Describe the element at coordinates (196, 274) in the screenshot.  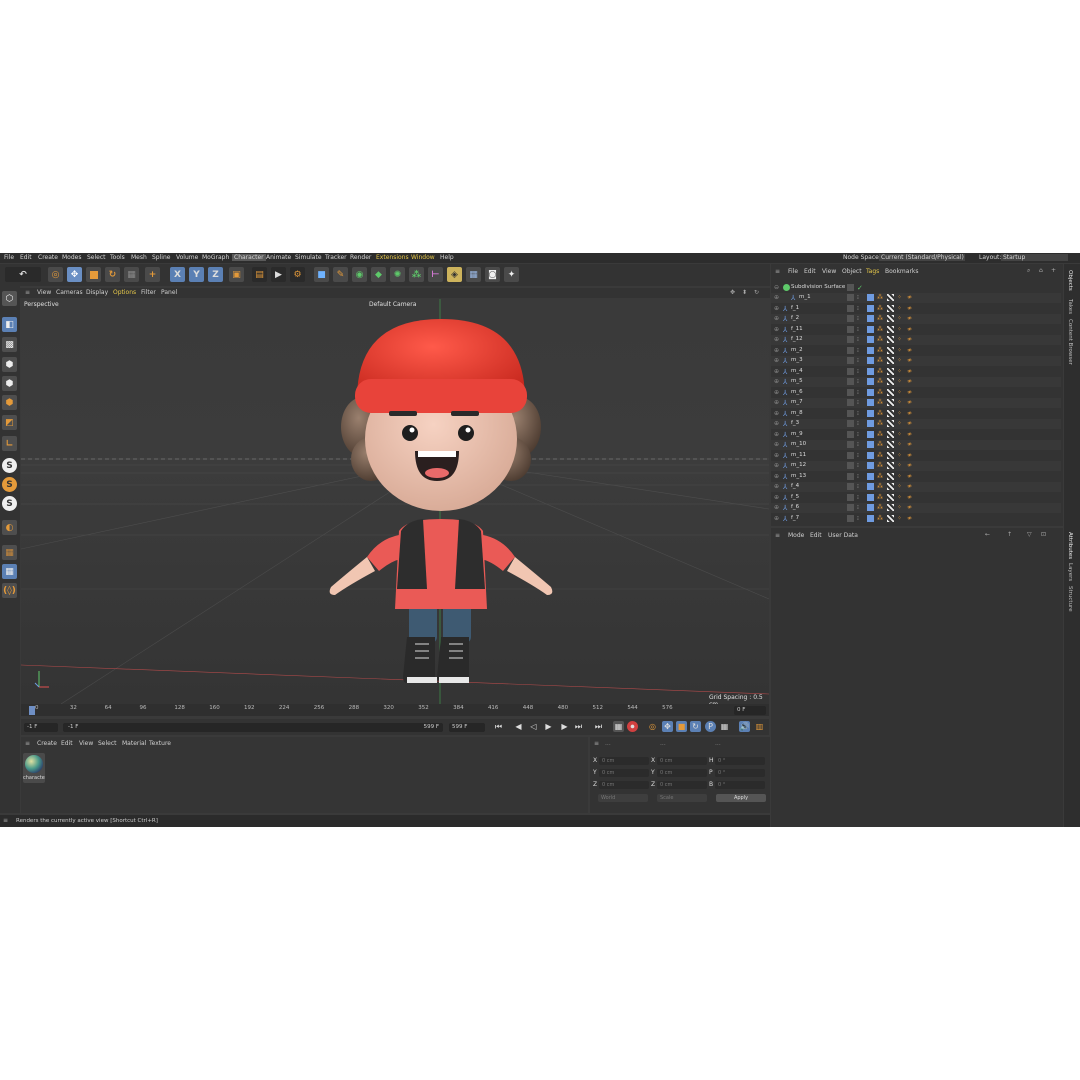
I see `axis-y-button: Y` at that location.